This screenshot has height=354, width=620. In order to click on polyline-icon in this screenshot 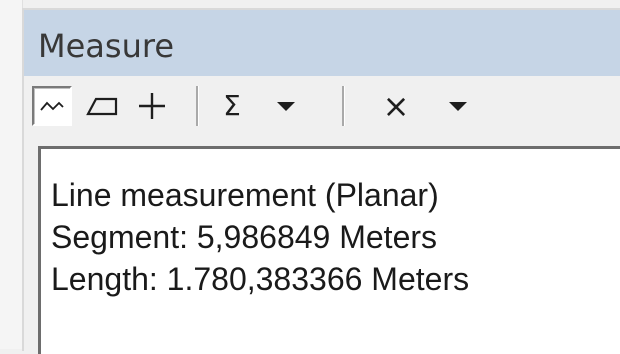, I will do `click(52, 106)`.